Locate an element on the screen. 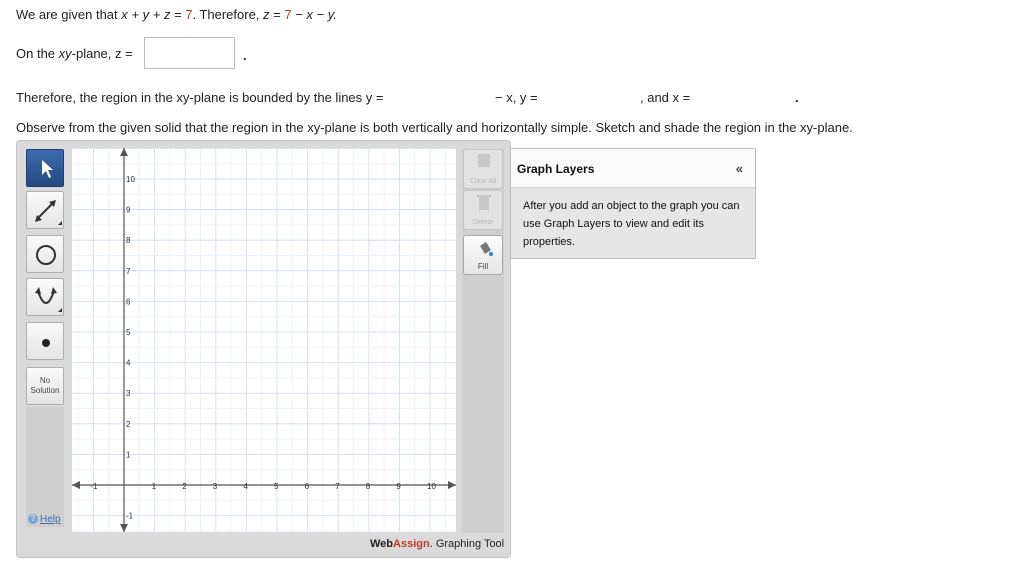  circle-tool-button is located at coordinates (45, 254).